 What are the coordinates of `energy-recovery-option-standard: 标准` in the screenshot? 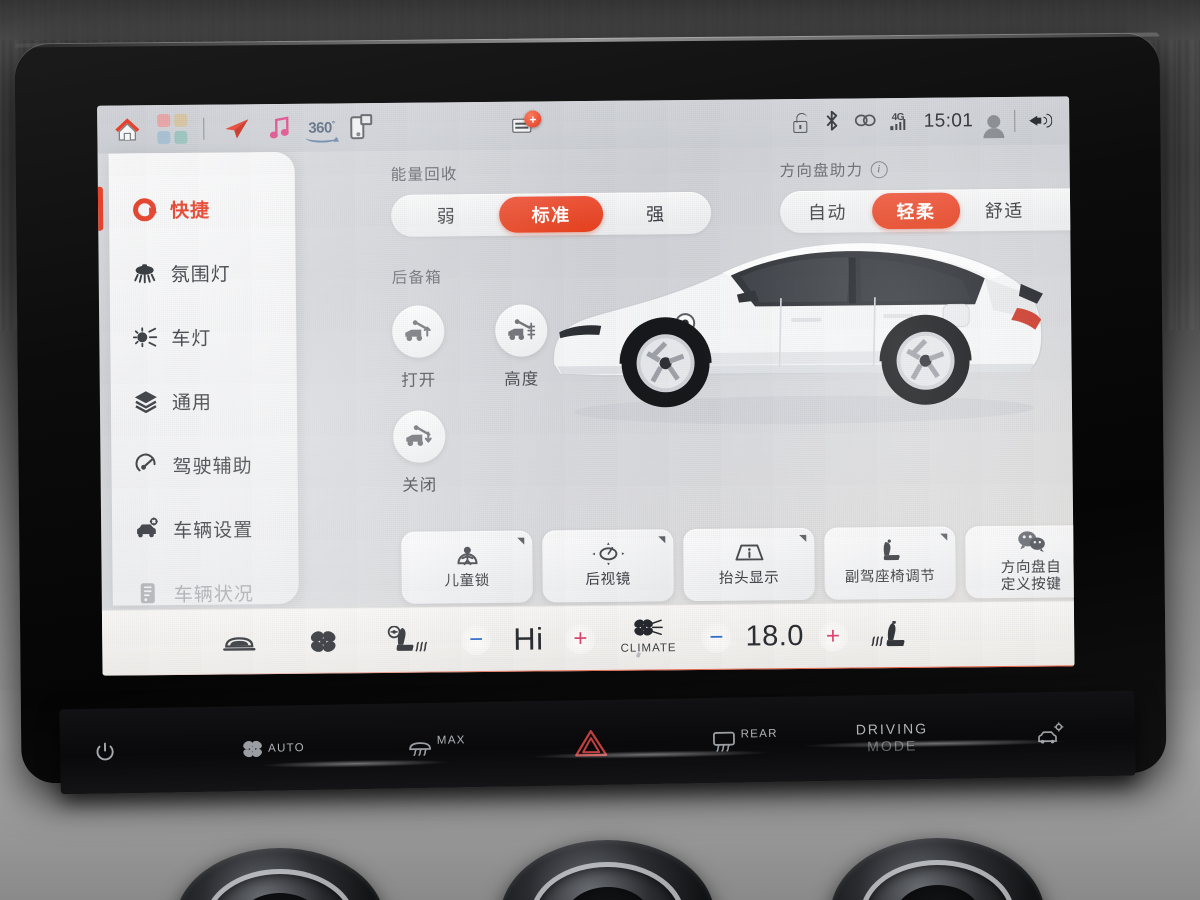 It's located at (551, 214).